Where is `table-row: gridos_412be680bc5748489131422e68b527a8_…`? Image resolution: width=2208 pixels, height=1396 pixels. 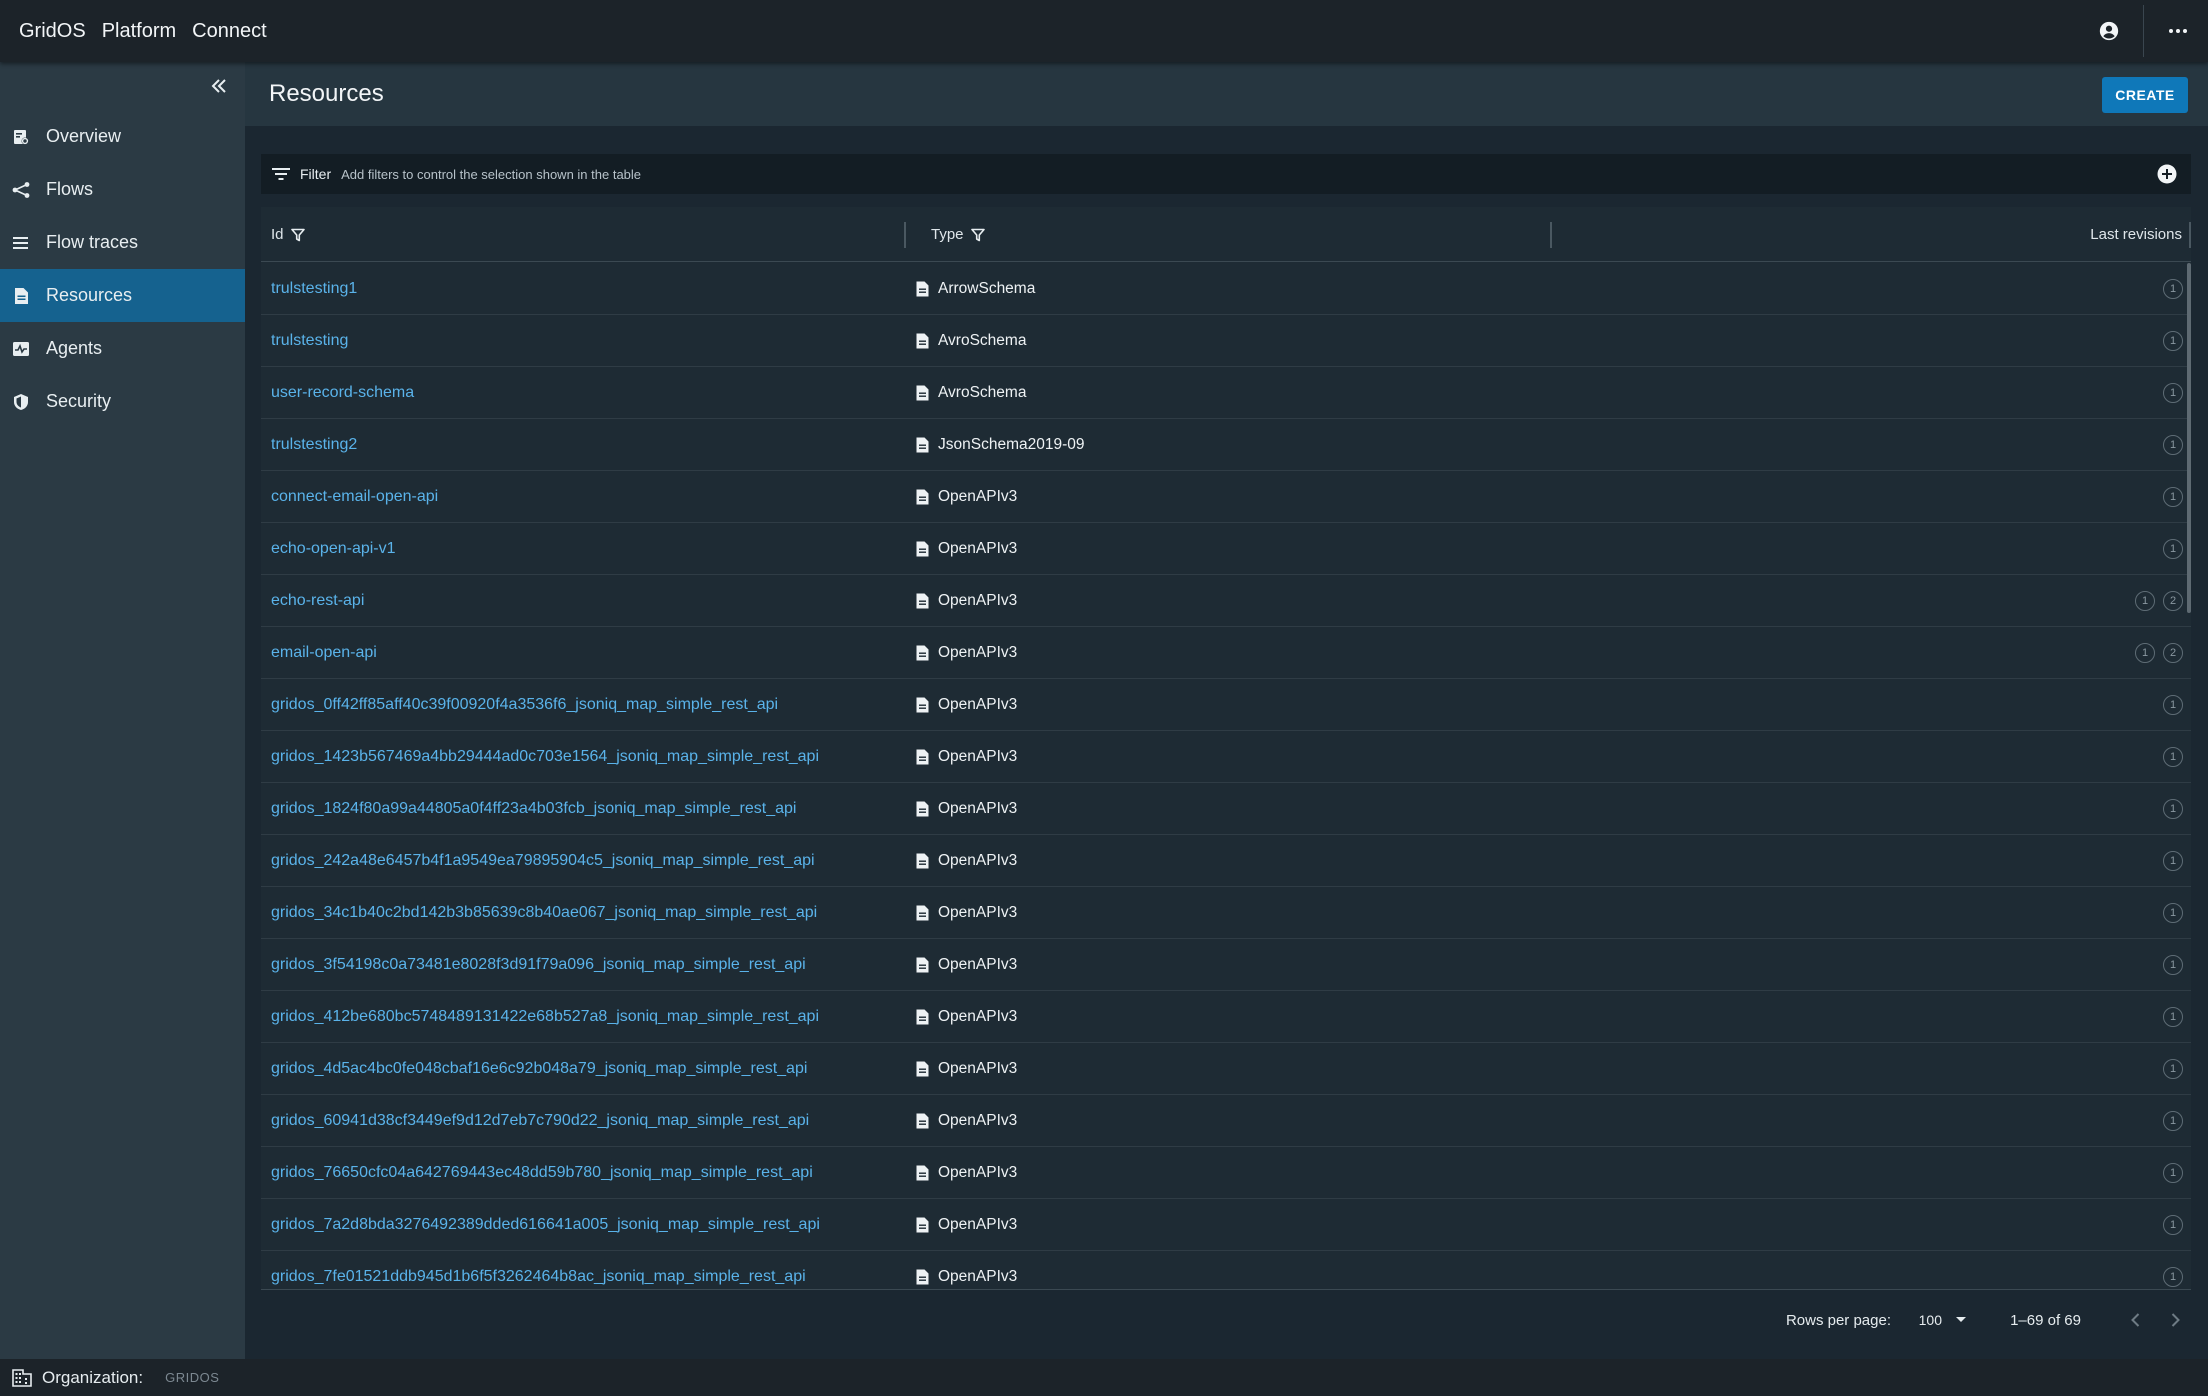 table-row: gridos_412be680bc5748489131422e68b527a8_… is located at coordinates (1226, 1017).